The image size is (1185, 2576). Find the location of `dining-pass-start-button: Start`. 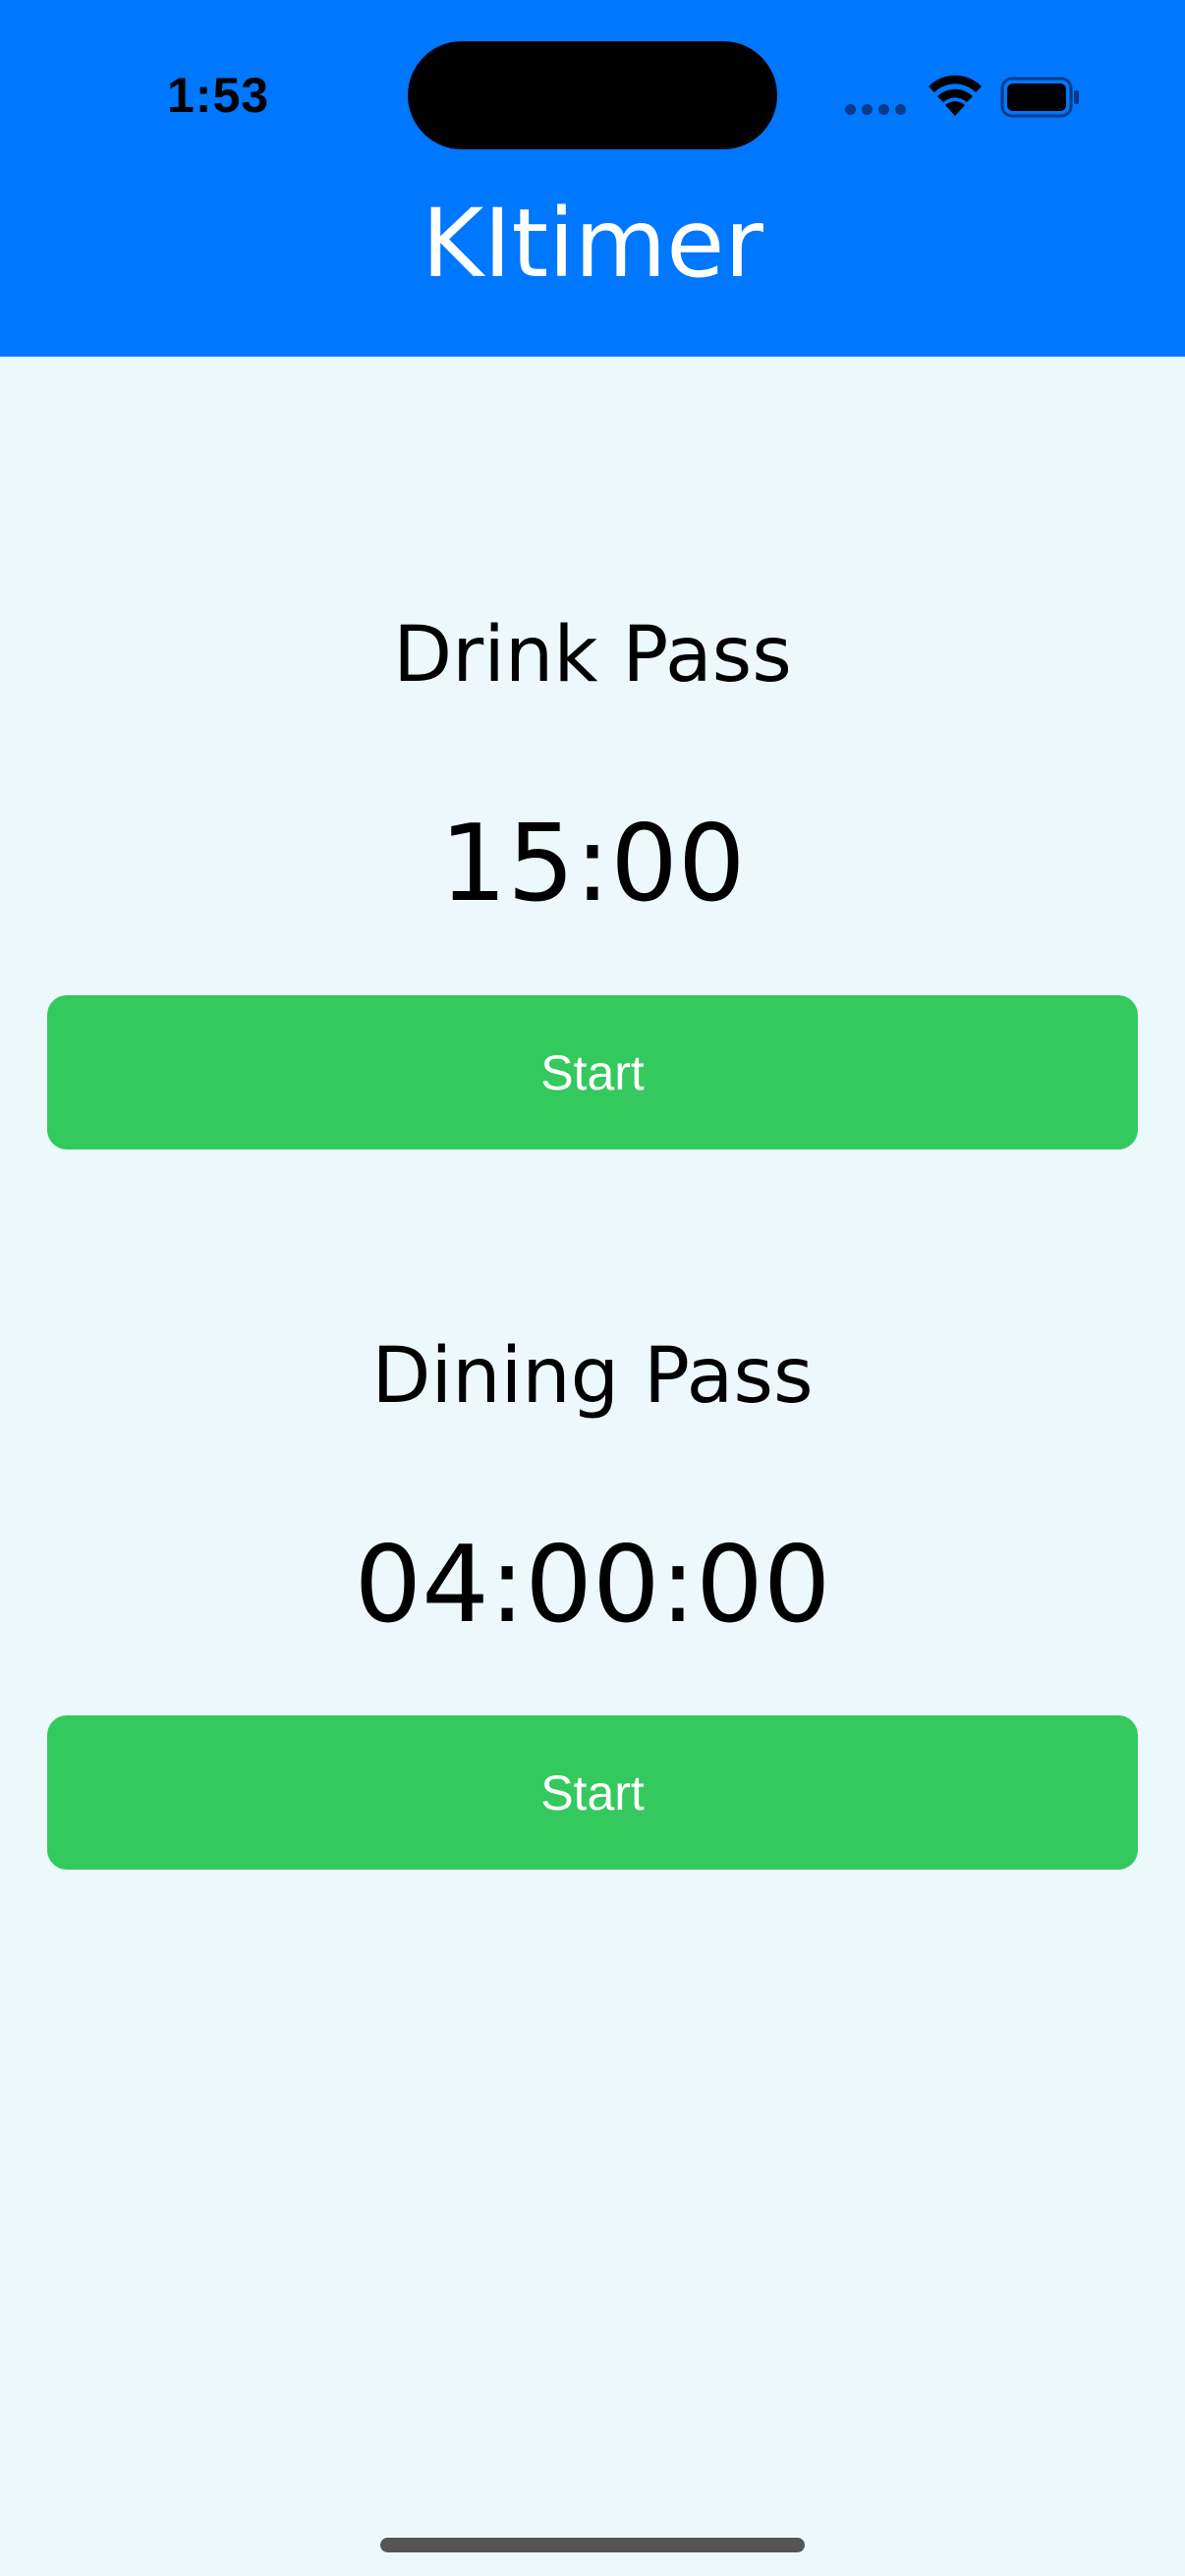

dining-pass-start-button: Start is located at coordinates (592, 1792).